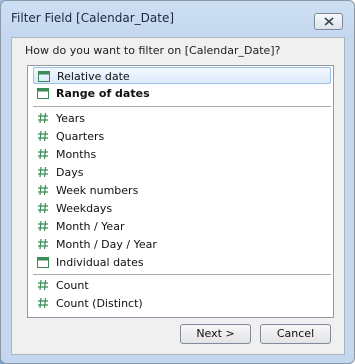 This screenshot has width=355, height=364. I want to click on list-item-label: Months, so click(76, 154).